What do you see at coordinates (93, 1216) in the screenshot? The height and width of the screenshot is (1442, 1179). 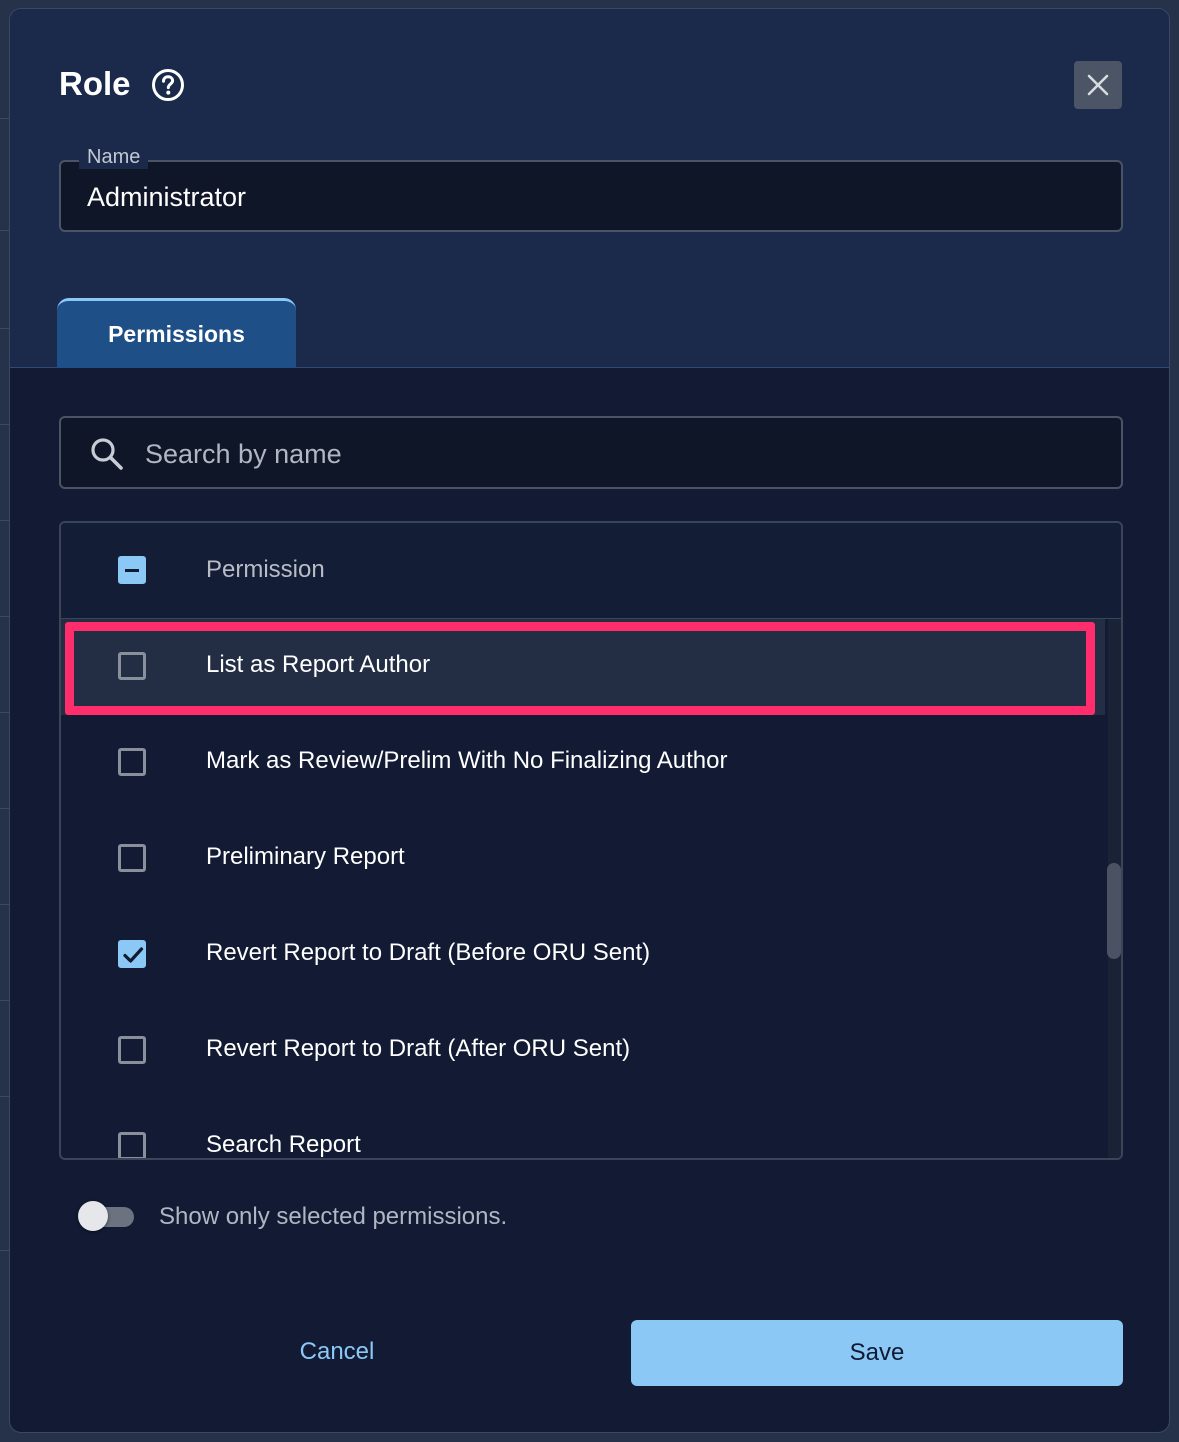 I see `toggle-thumb` at bounding box center [93, 1216].